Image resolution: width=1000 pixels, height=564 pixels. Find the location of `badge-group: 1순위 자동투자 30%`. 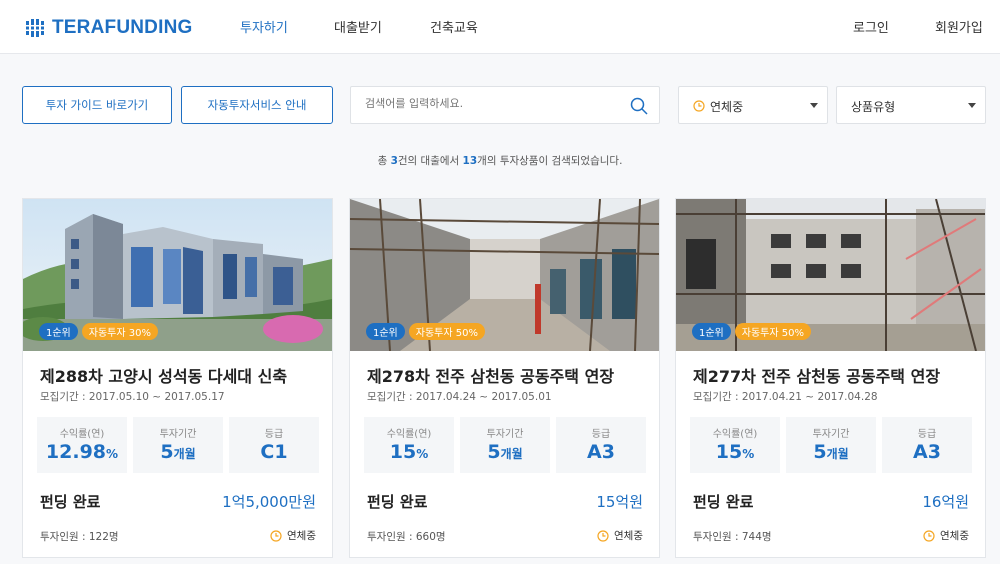

badge-group: 1순위 자동투자 30% is located at coordinates (98, 331).